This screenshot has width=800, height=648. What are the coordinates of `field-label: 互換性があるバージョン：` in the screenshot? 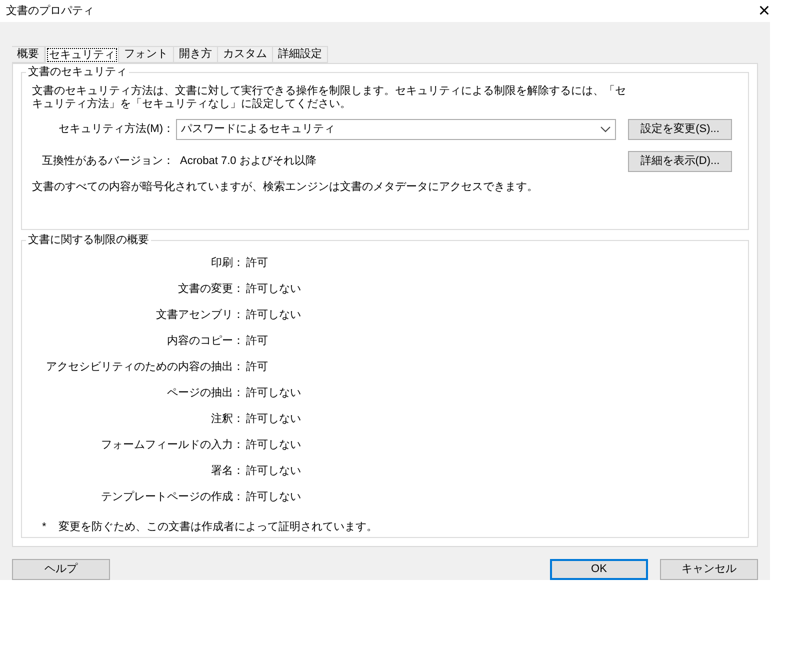 It's located at (108, 161).